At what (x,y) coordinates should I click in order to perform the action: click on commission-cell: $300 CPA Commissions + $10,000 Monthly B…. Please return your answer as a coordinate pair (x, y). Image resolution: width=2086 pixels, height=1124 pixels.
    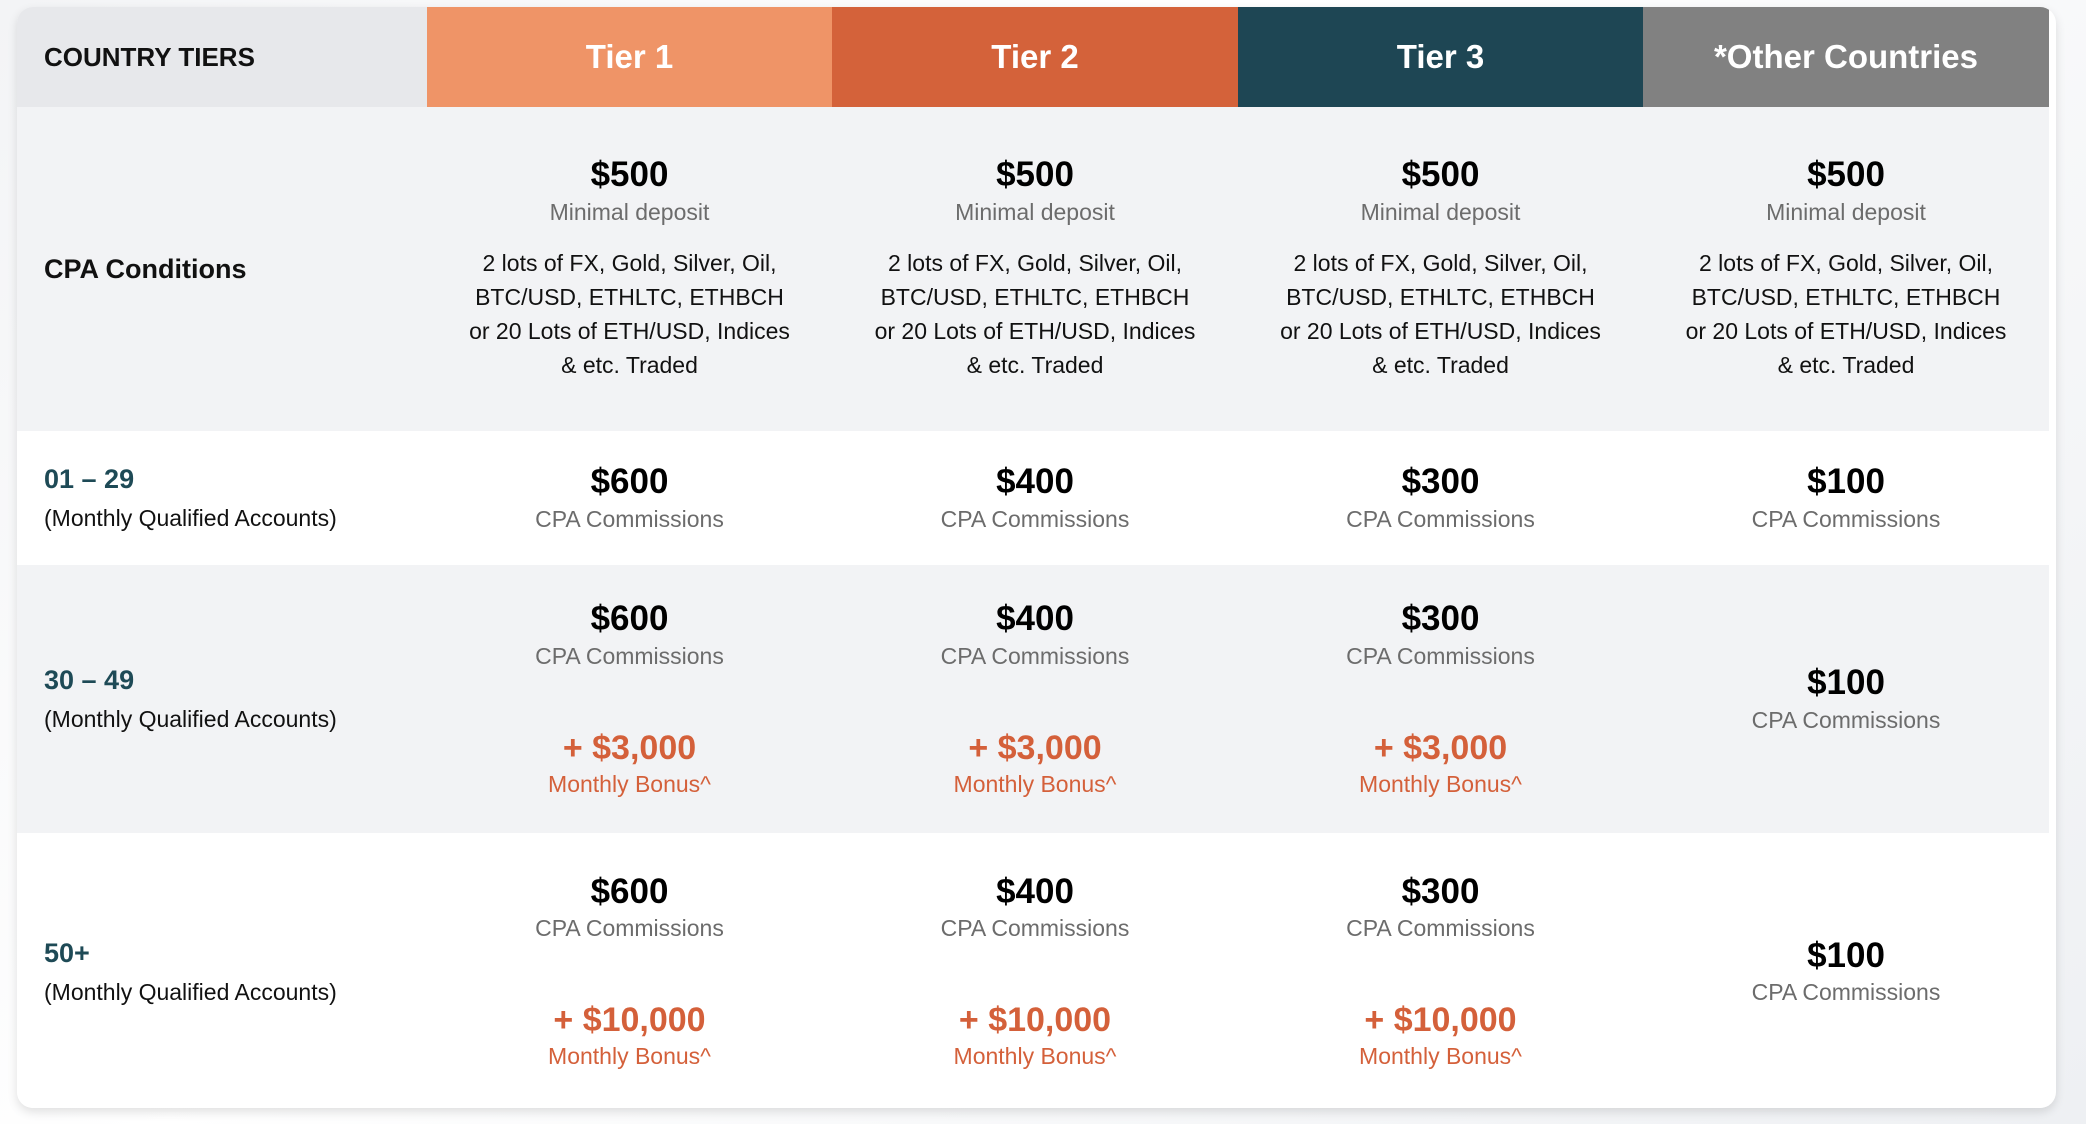
    Looking at the image, I should click on (1440, 970).